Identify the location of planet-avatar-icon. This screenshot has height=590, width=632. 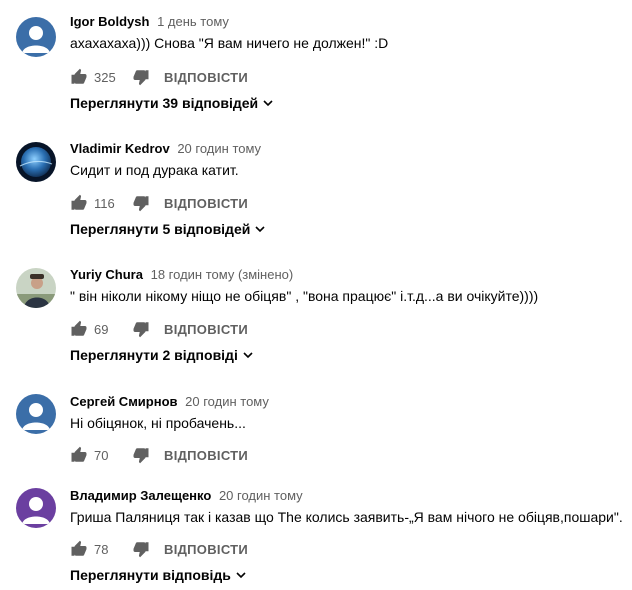
(36, 162).